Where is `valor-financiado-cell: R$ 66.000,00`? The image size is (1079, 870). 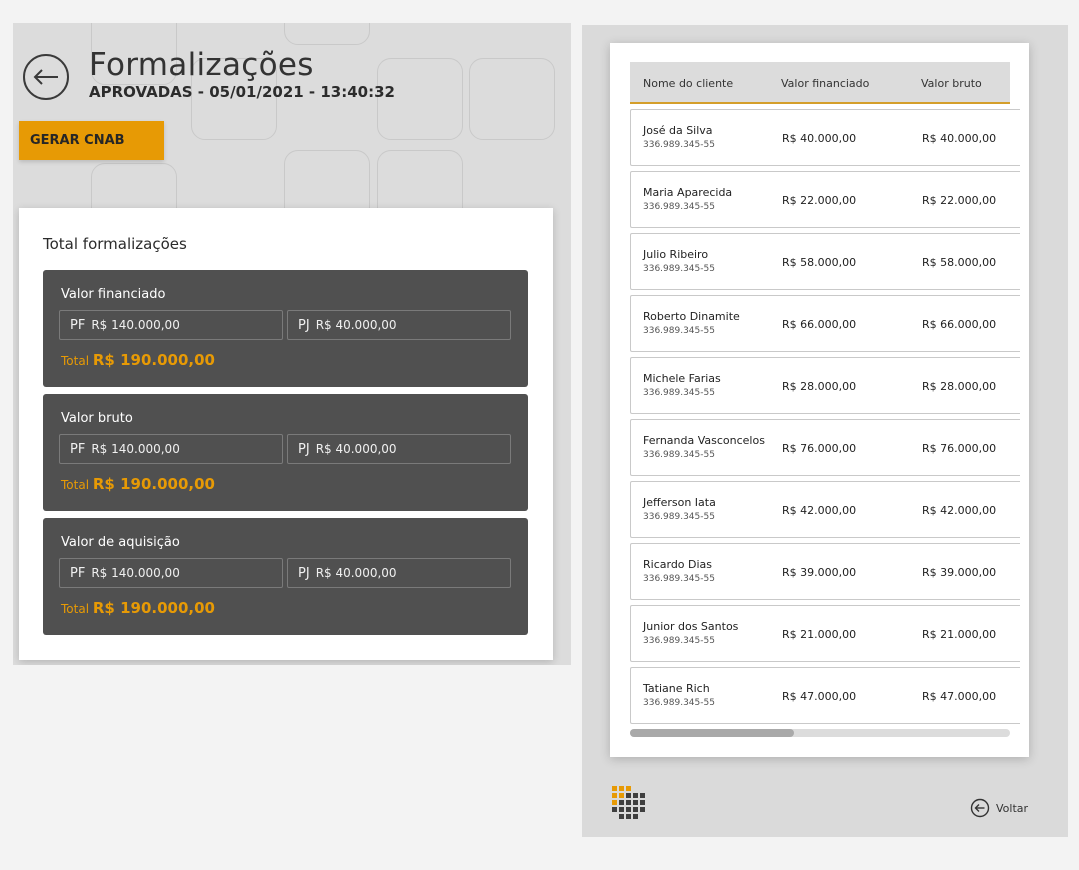
valor-financiado-cell: R$ 66.000,00 is located at coordinates (819, 324).